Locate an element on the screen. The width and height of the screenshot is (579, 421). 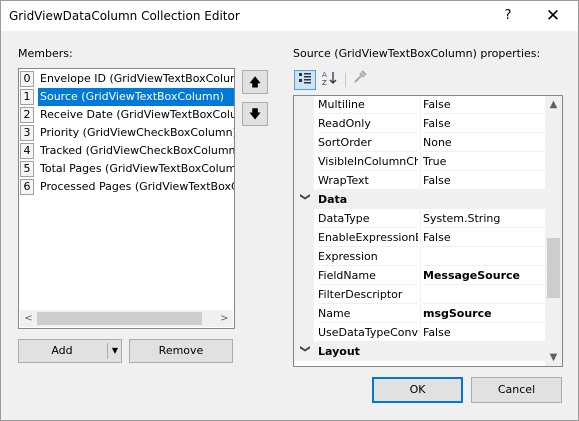
list-item: 1 Source (GridViewTextBoxColumn) is located at coordinates (127, 97).